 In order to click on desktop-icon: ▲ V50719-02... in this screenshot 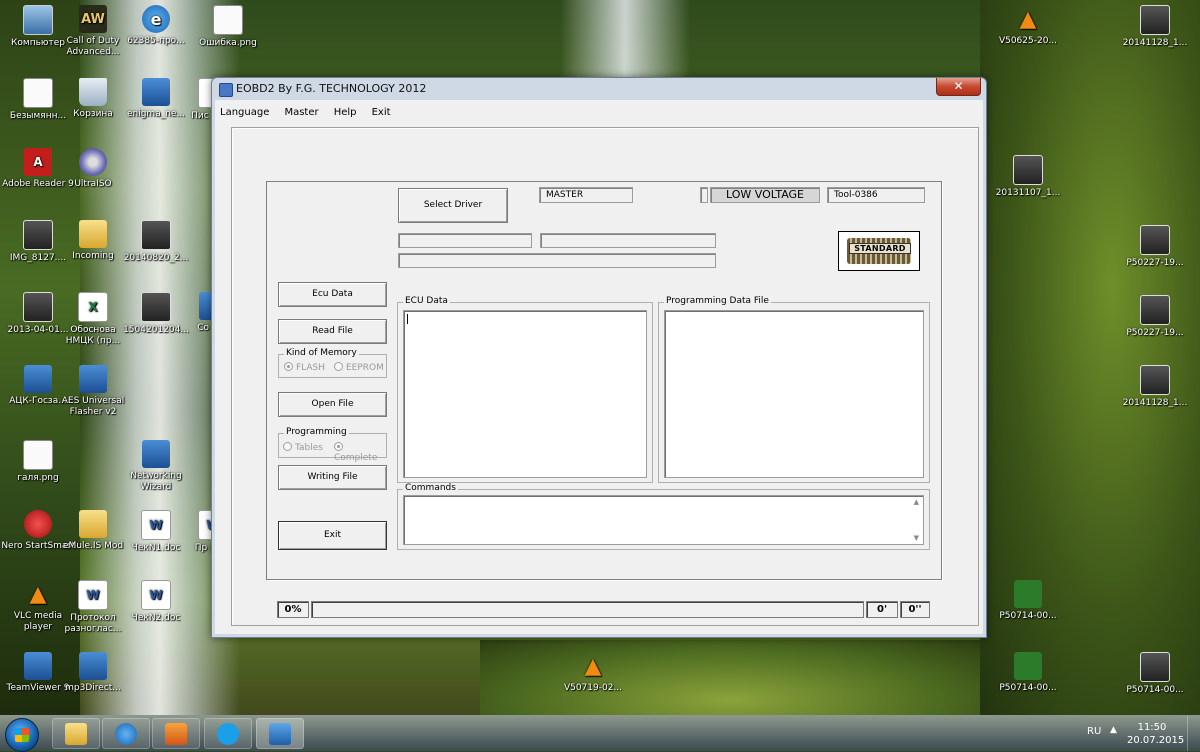, I will do `click(593, 673)`.